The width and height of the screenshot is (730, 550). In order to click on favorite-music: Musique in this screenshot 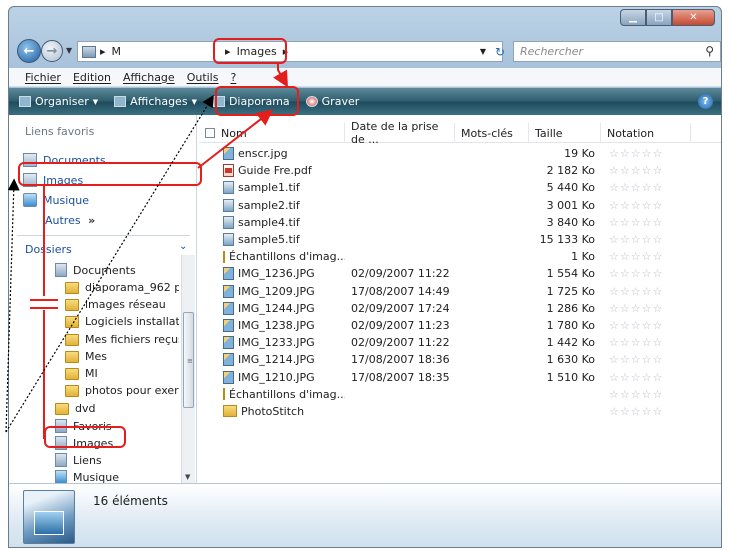, I will do `click(56, 200)`.